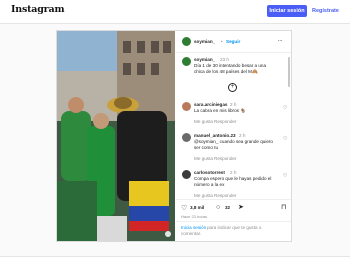  I want to click on page-footer, so click(175, 262).